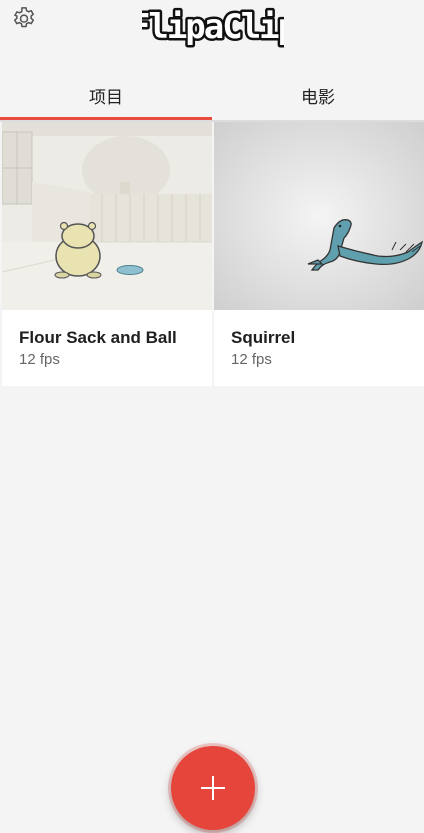 The height and width of the screenshot is (833, 424). Describe the element at coordinates (98, 337) in the screenshot. I see `project-title: Flour Sack and Ball` at that location.